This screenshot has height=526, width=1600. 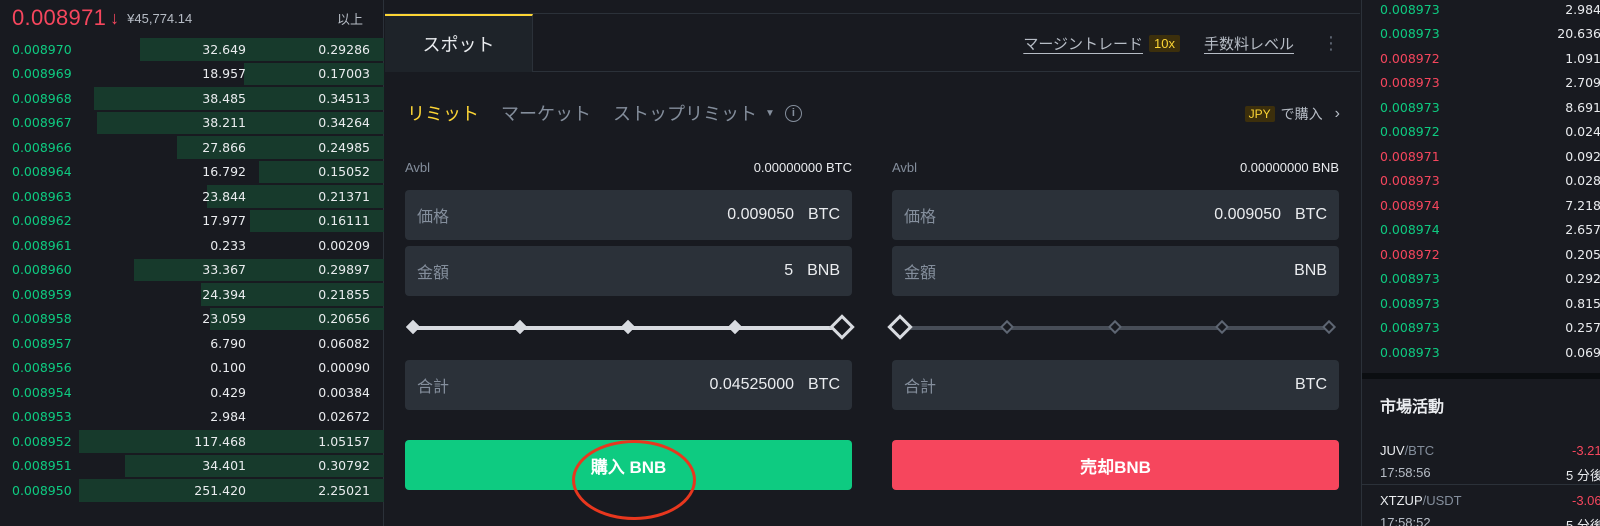 What do you see at coordinates (224, 196) in the screenshot?
I see `order-amount: 23.844` at bounding box center [224, 196].